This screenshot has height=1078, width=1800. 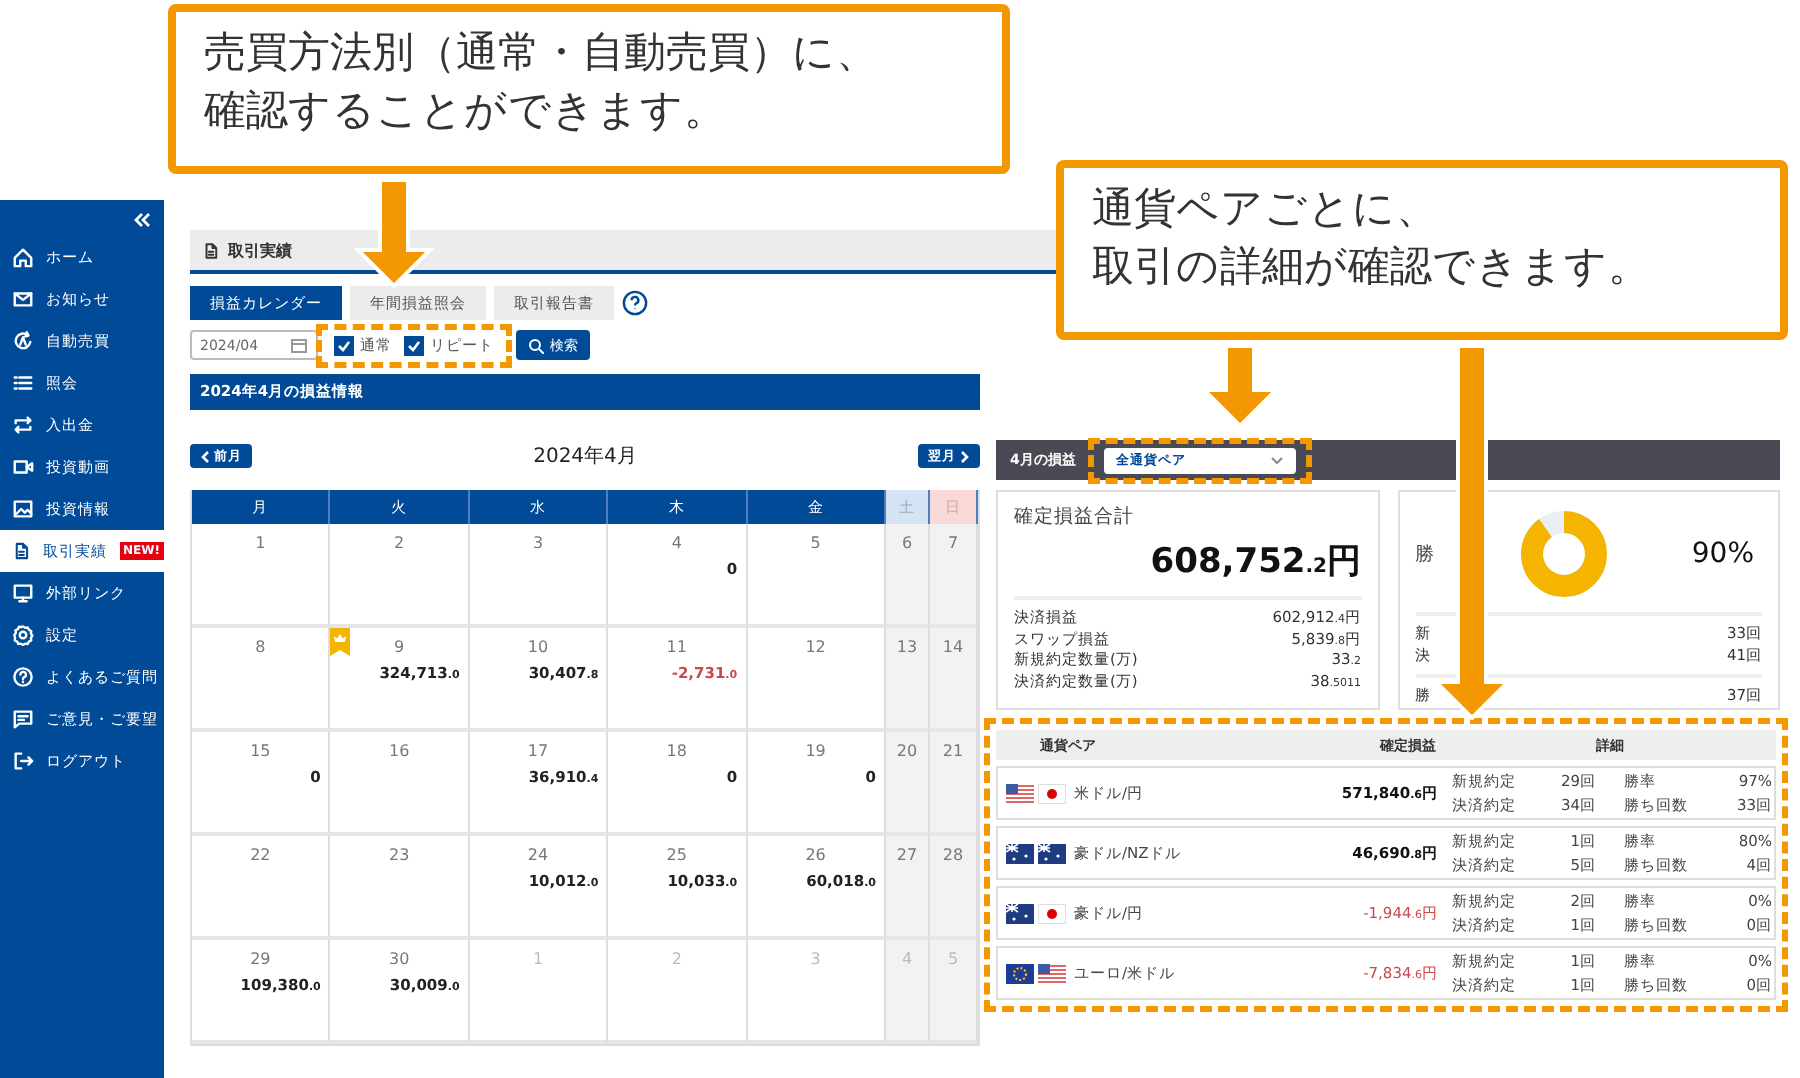 What do you see at coordinates (1425, 554) in the screenshot?
I see `card-label: 勝` at bounding box center [1425, 554].